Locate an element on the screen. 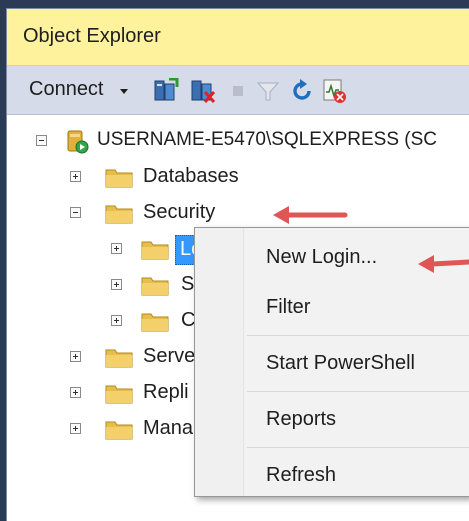  menu-item-label: Start PowerShell is located at coordinates (340, 363).